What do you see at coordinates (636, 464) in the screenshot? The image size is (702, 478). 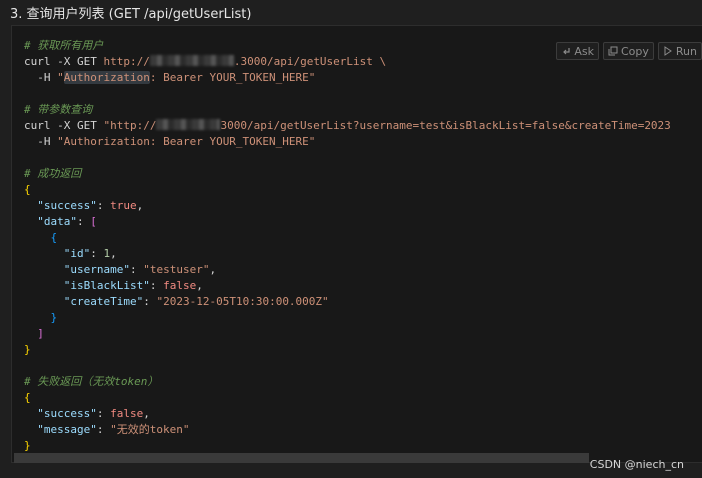 I see `watermark: CSDN @niech_cn` at bounding box center [636, 464].